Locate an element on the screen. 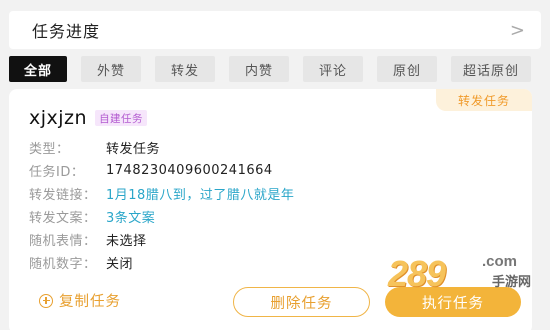 Image resolution: width=550 pixels, height=330 pixels. delete-task-button: 删除任务 is located at coordinates (301, 302).